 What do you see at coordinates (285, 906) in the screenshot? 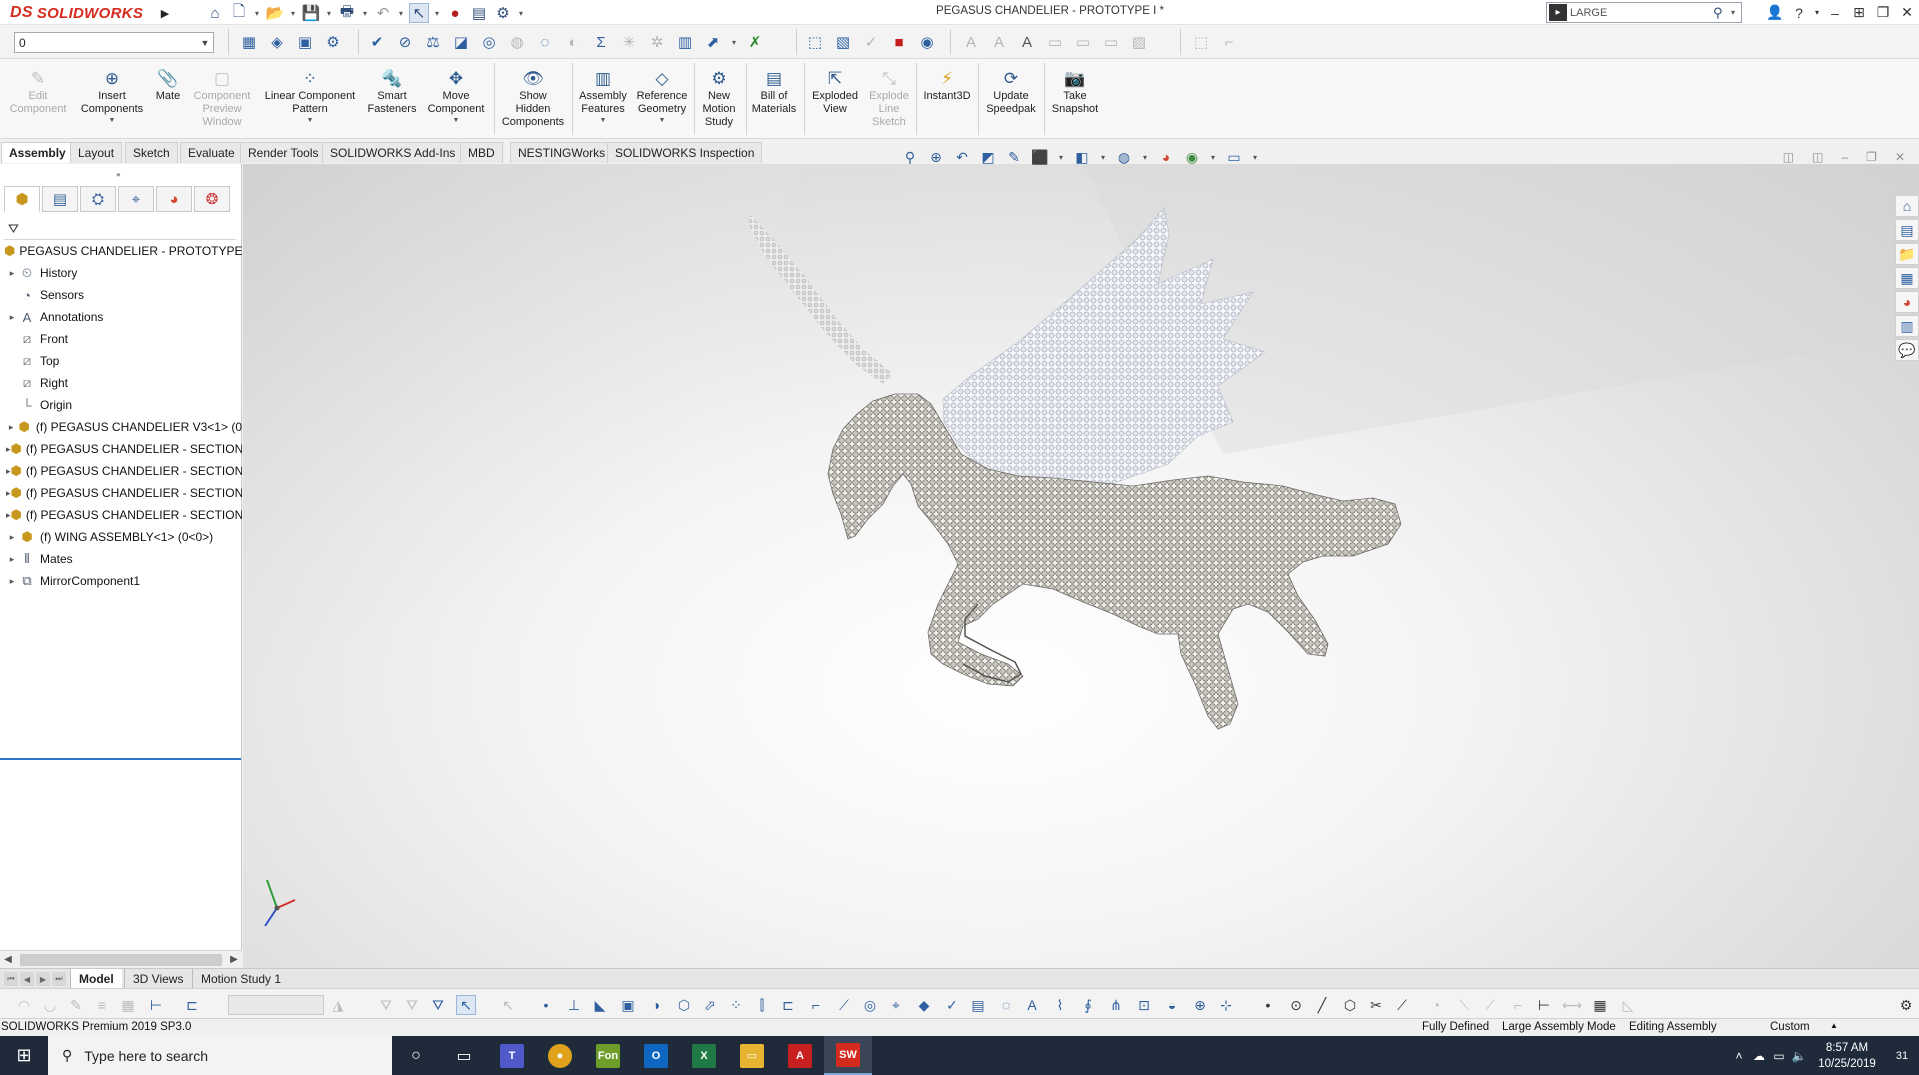
I see `coordinate-triad` at bounding box center [285, 906].